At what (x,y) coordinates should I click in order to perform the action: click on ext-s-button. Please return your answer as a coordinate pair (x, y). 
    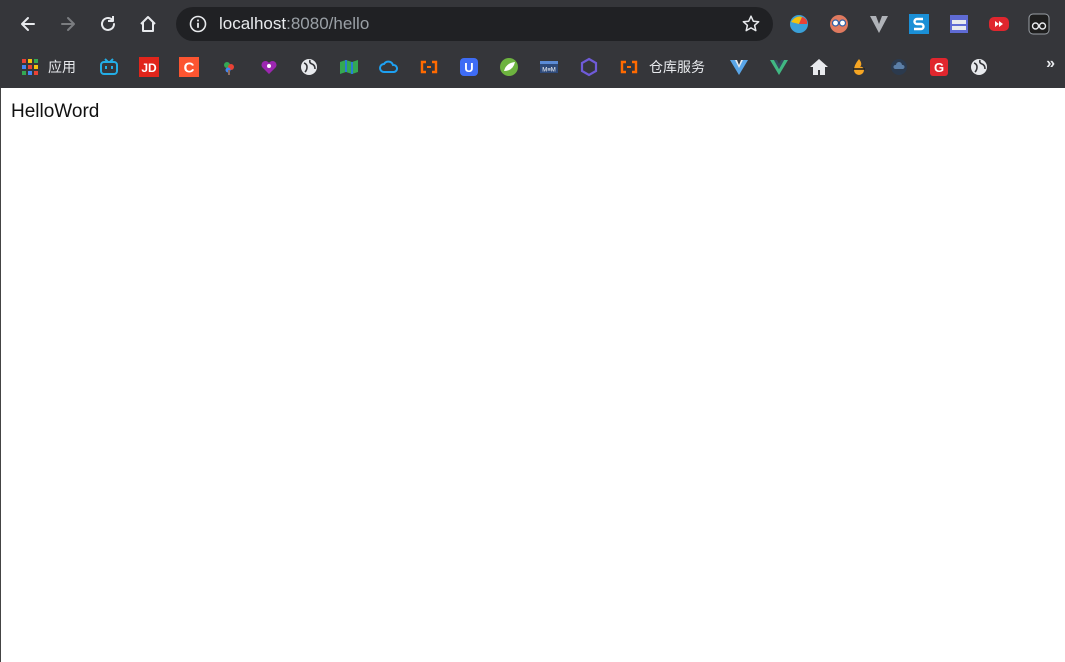
    Looking at the image, I should click on (919, 24).